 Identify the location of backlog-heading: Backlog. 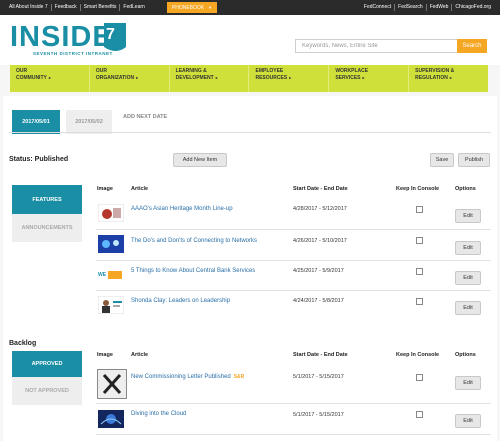
(23, 343).